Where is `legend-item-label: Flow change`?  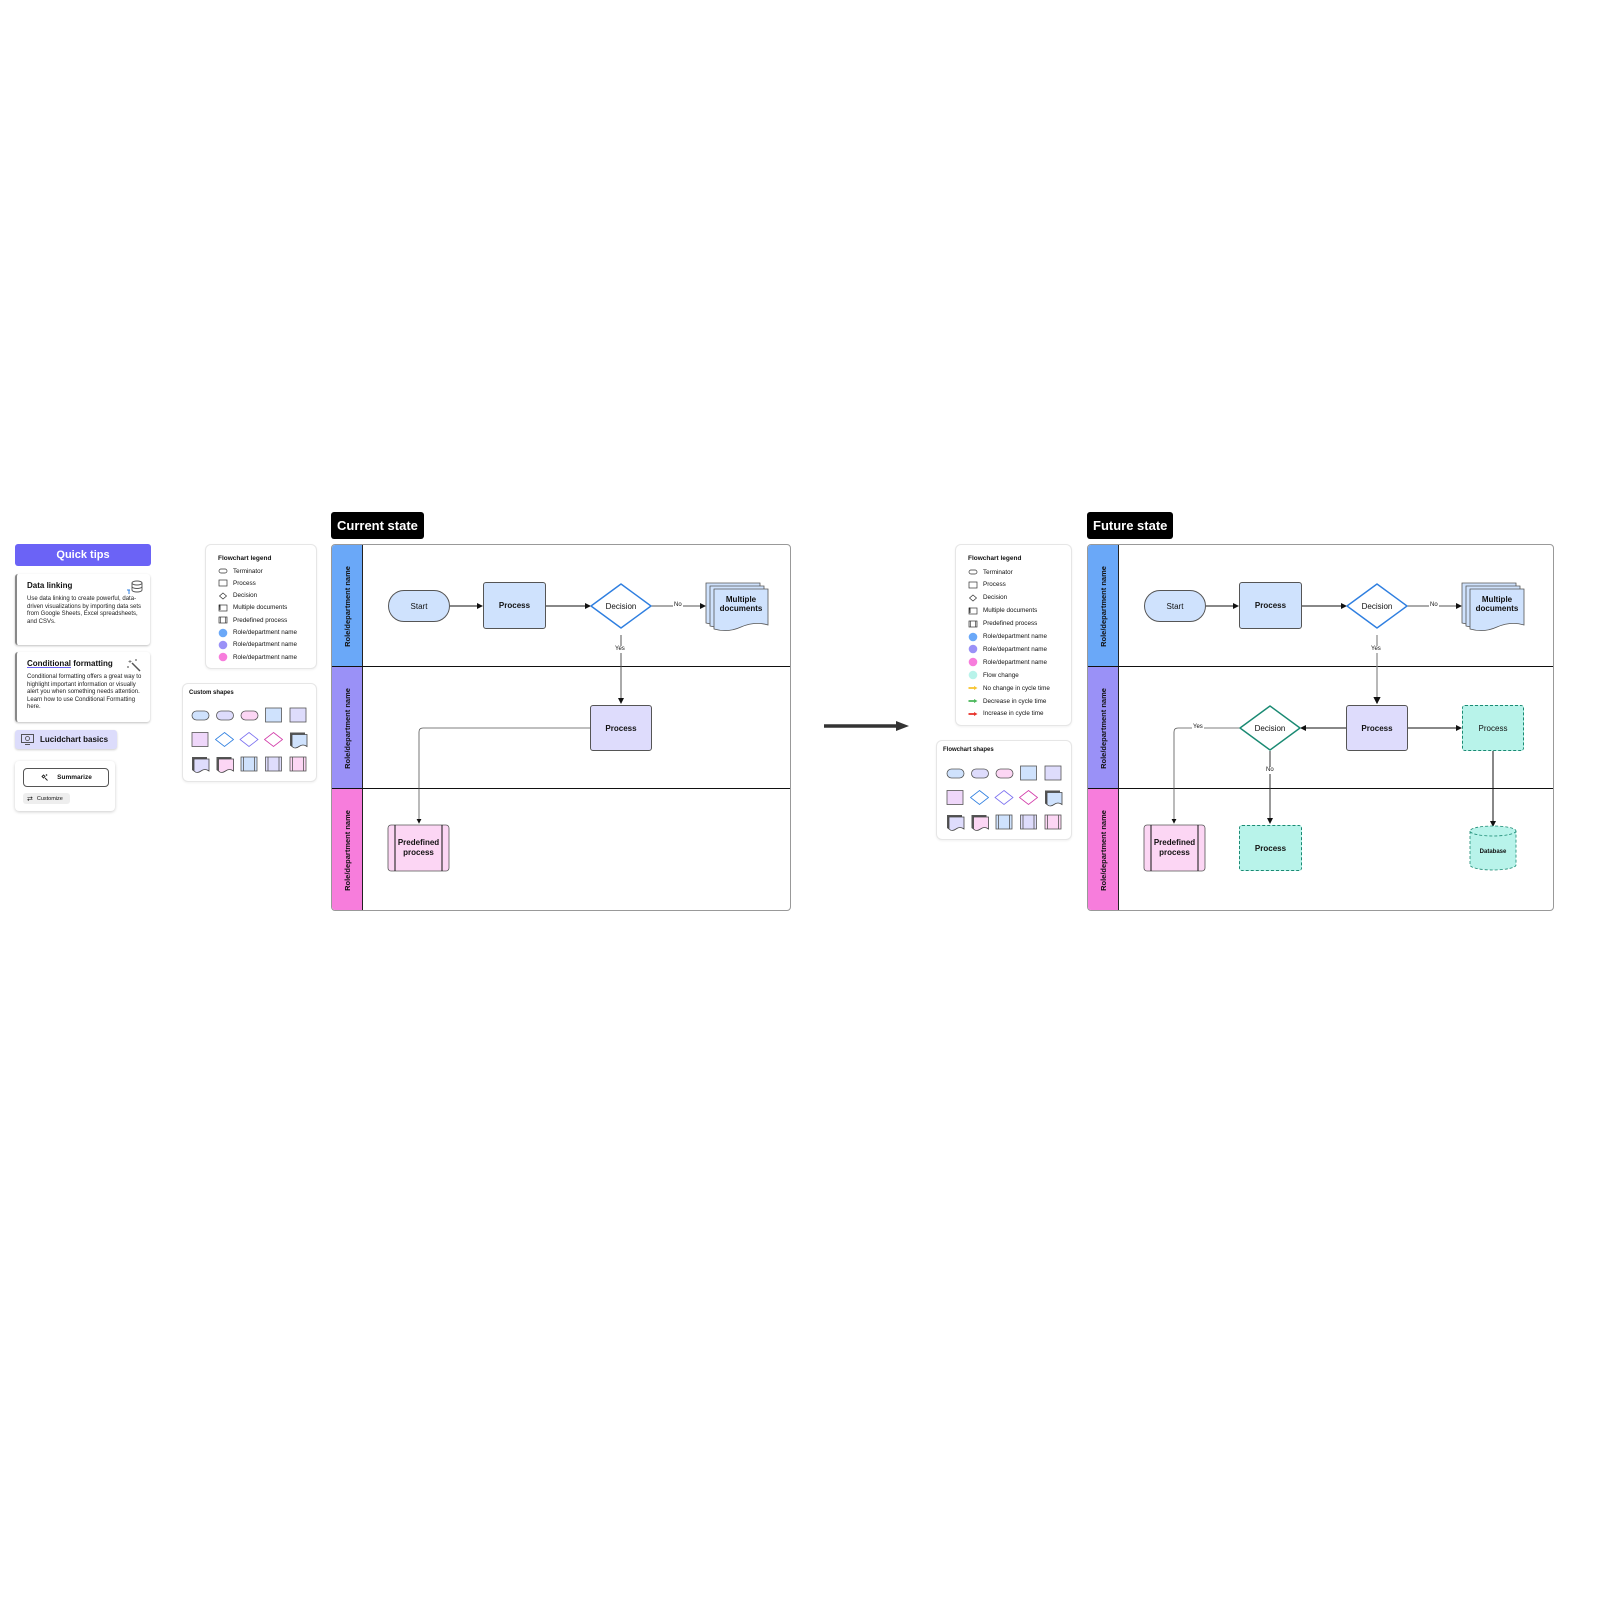 legend-item-label: Flow change is located at coordinates (1001, 675).